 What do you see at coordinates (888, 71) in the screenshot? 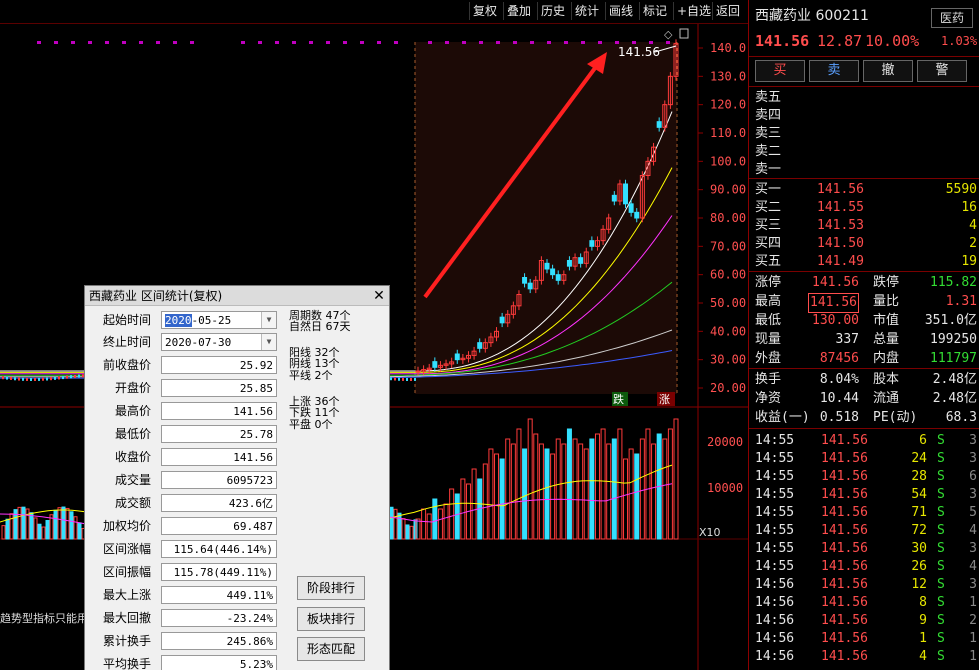
I see `cancel-order-button: 撤` at bounding box center [888, 71].